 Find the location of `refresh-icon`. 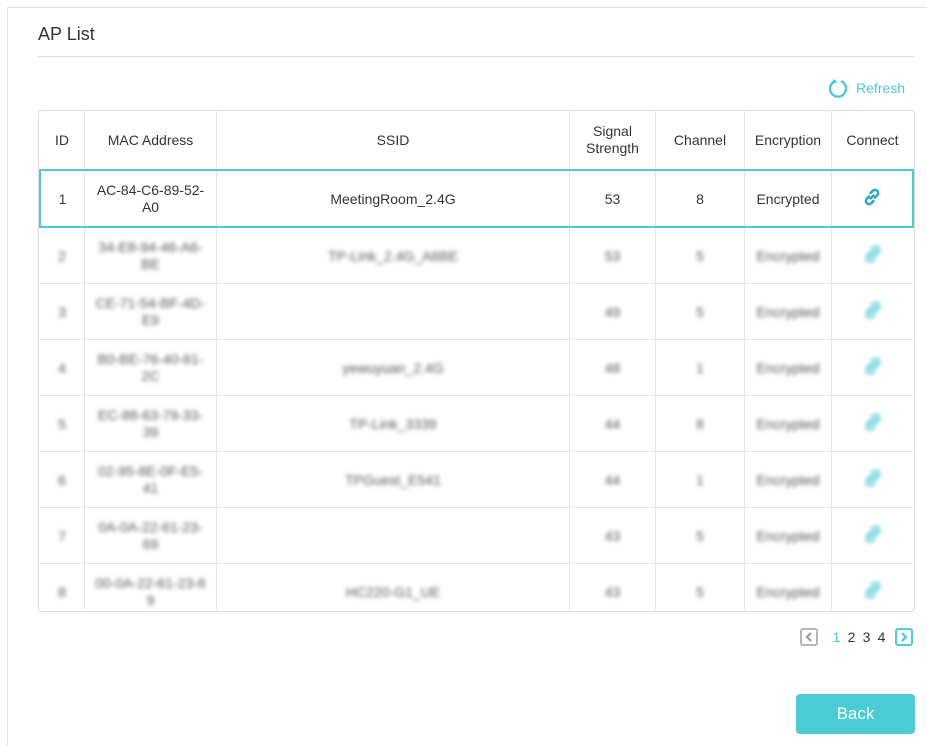

refresh-icon is located at coordinates (838, 88).